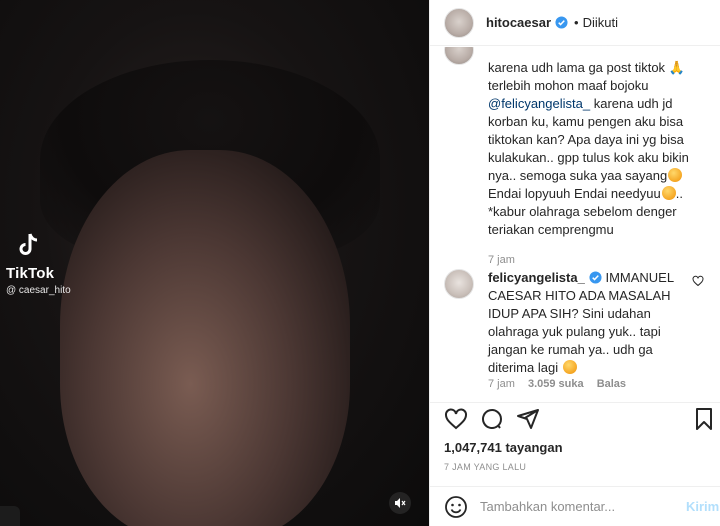 The height and width of the screenshot is (526, 720). Describe the element at coordinates (459, 284) in the screenshot. I see `commenter-avatar` at that location.